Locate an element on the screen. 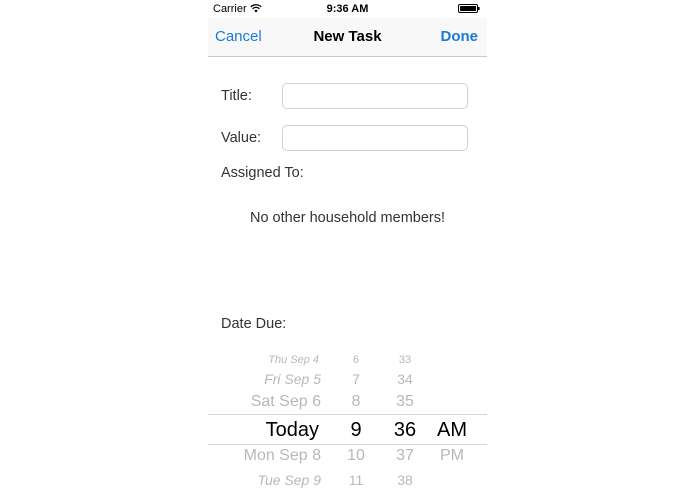 The image size is (695, 494). picker-minute-option: 34 is located at coordinates (405, 379).